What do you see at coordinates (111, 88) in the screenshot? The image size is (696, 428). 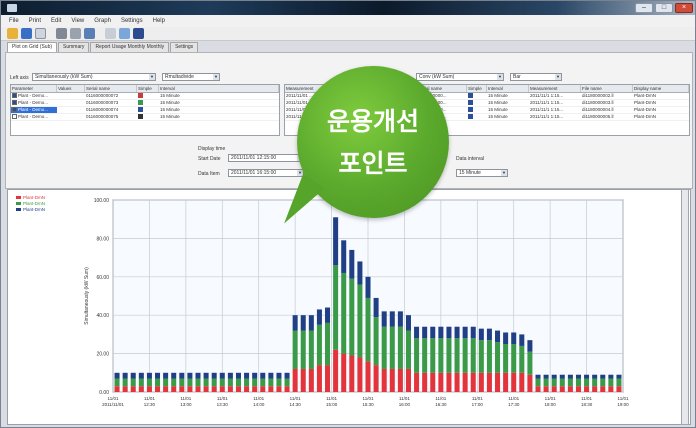 I see `column-header: Serial name` at bounding box center [111, 88].